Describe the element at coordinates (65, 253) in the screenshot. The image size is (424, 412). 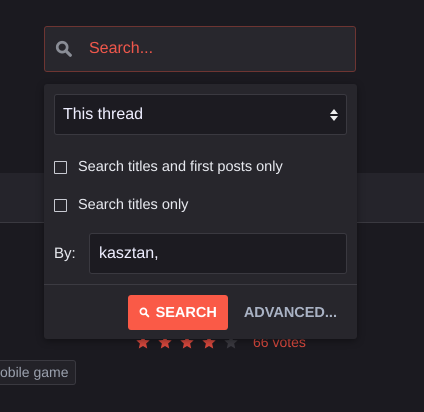
I see `by-label: By:` at that location.